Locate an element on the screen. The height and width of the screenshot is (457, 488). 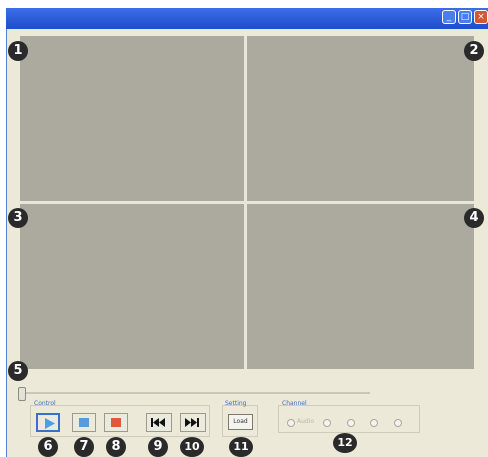
play-button is located at coordinates (48, 422).